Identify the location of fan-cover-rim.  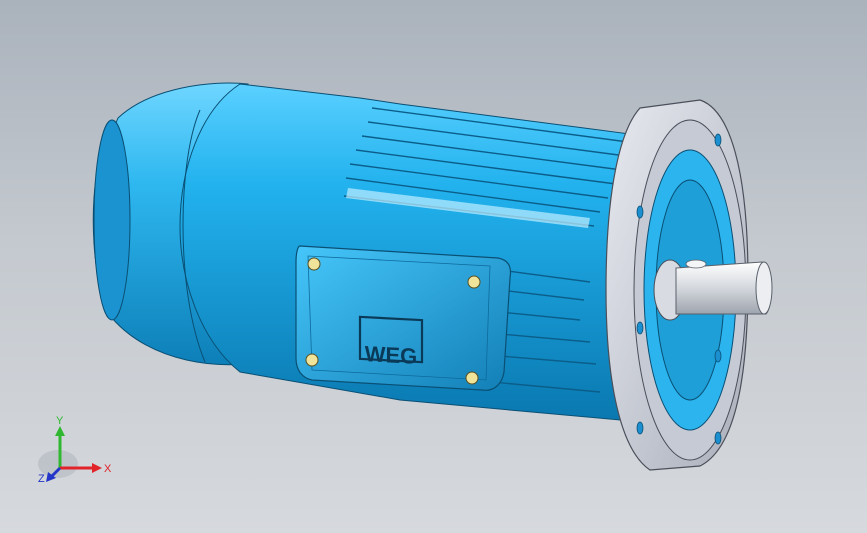
(112, 220).